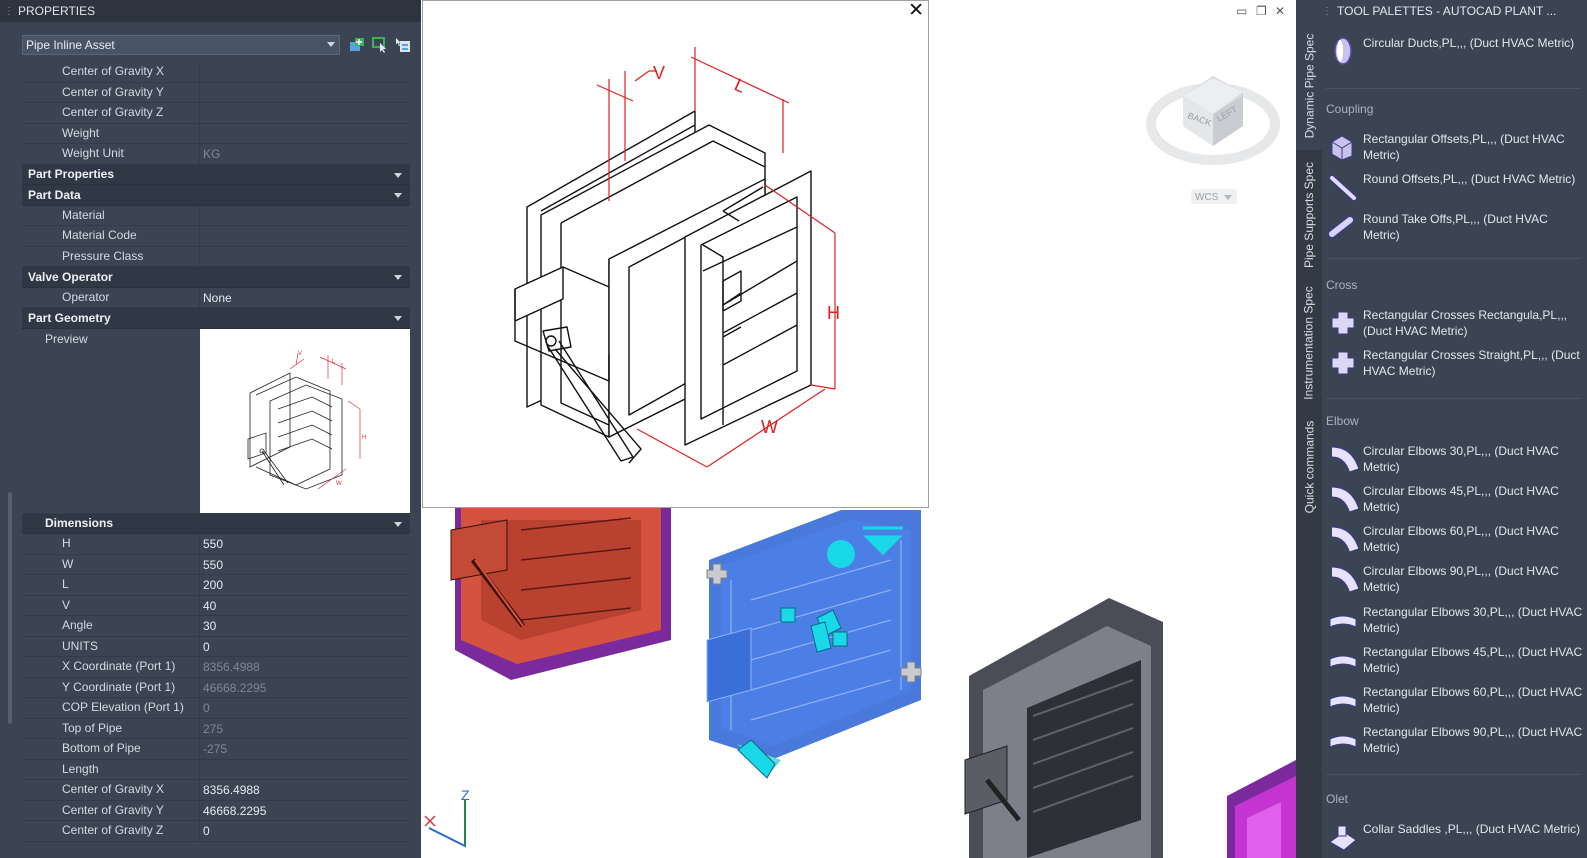 The width and height of the screenshot is (1587, 858). I want to click on wcs-label: WCS, so click(1207, 197).